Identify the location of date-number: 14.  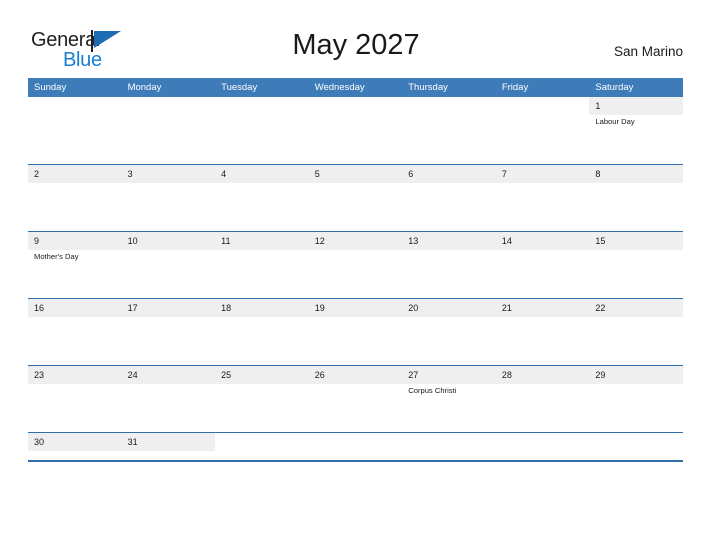
(506, 241).